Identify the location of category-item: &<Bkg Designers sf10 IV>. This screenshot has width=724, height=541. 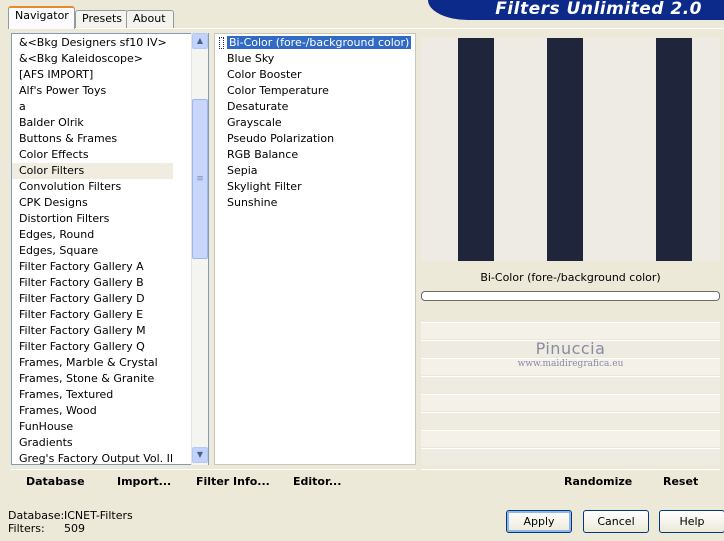
(92, 43).